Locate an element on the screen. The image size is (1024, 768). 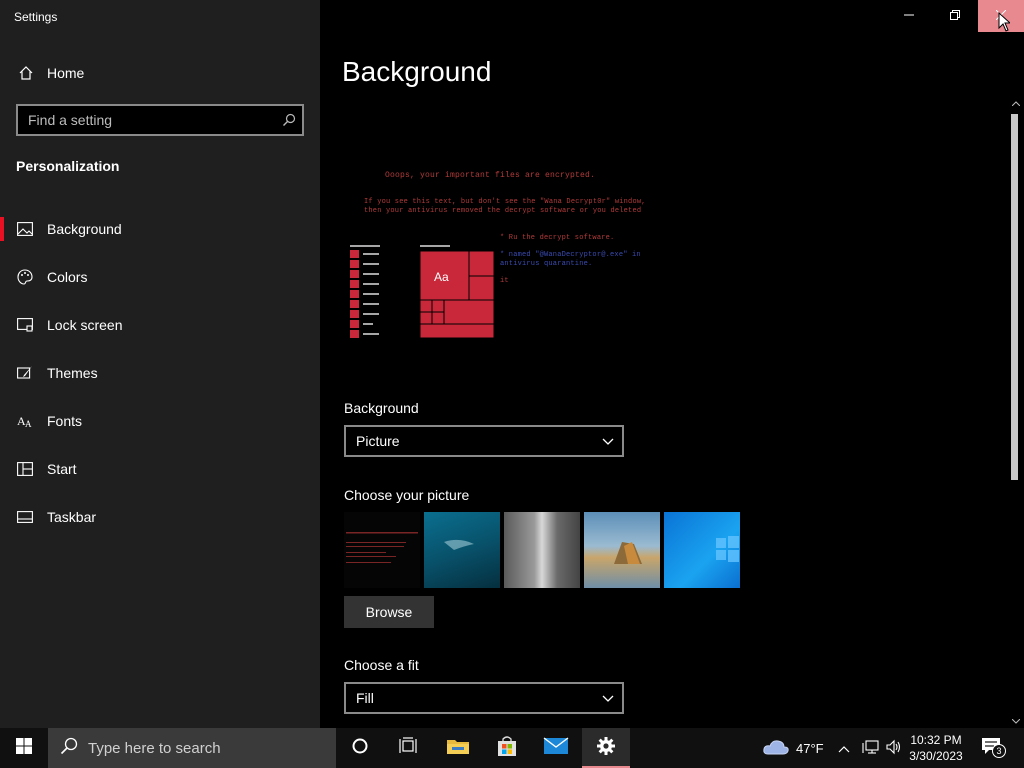
action-center-button: 3 is located at coordinates (991, 748).